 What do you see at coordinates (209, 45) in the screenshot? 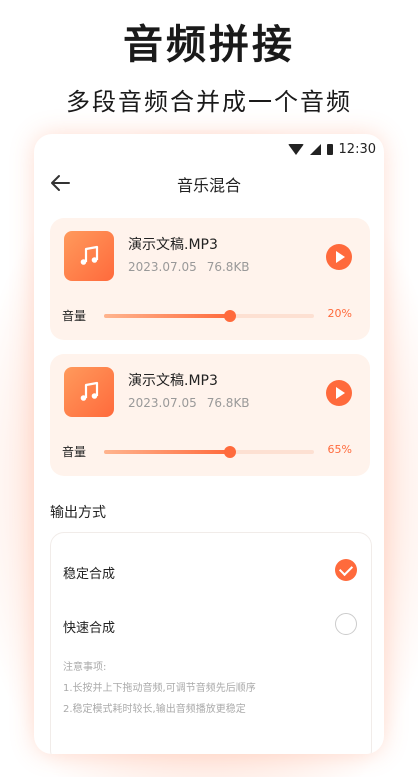
I see `promo-title: 音频拼接` at bounding box center [209, 45].